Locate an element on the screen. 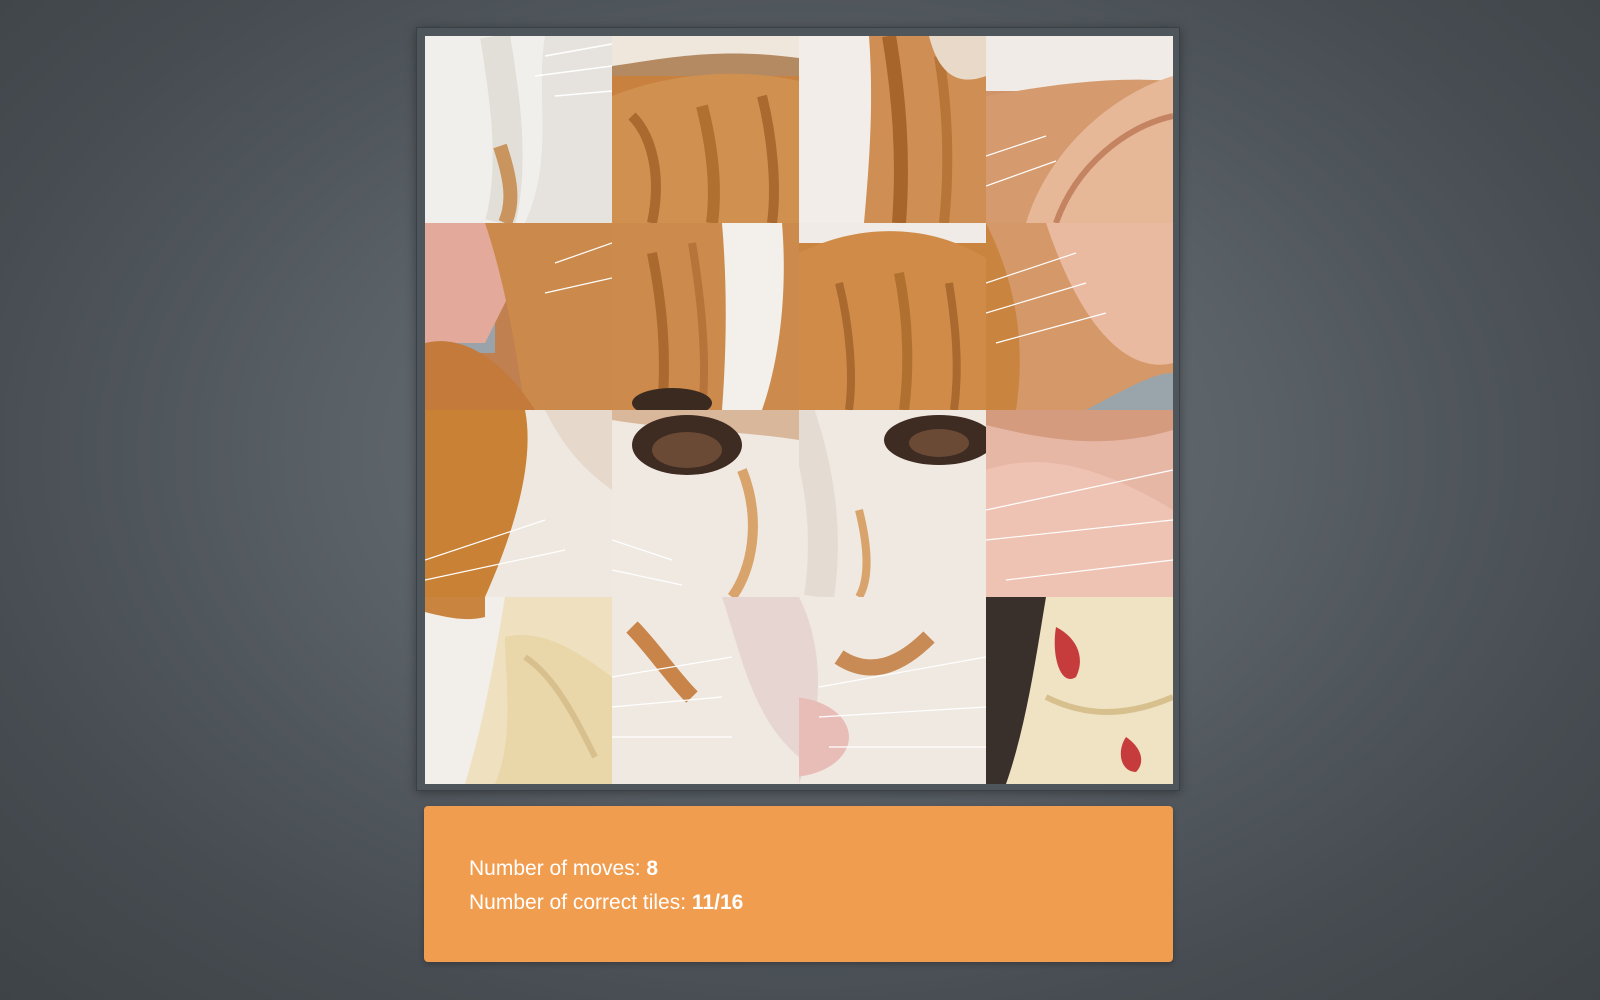  correct-tiles-count: 11/16 is located at coordinates (717, 902).